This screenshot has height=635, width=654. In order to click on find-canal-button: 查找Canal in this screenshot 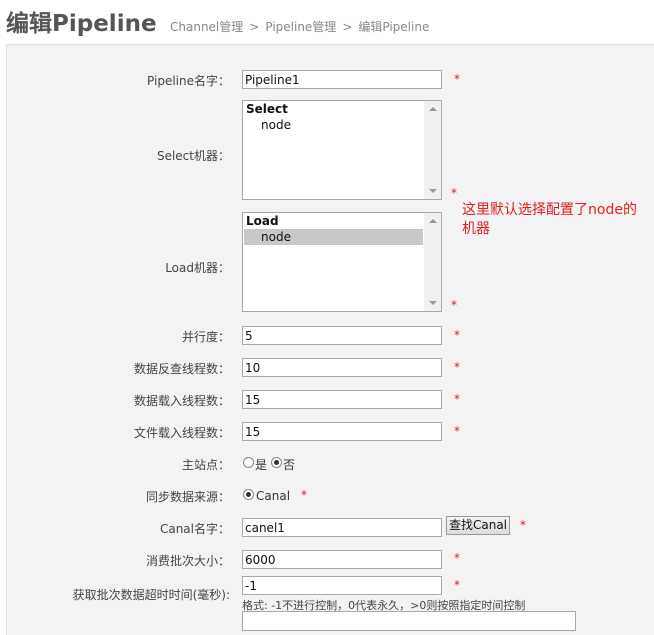, I will do `click(478, 525)`.